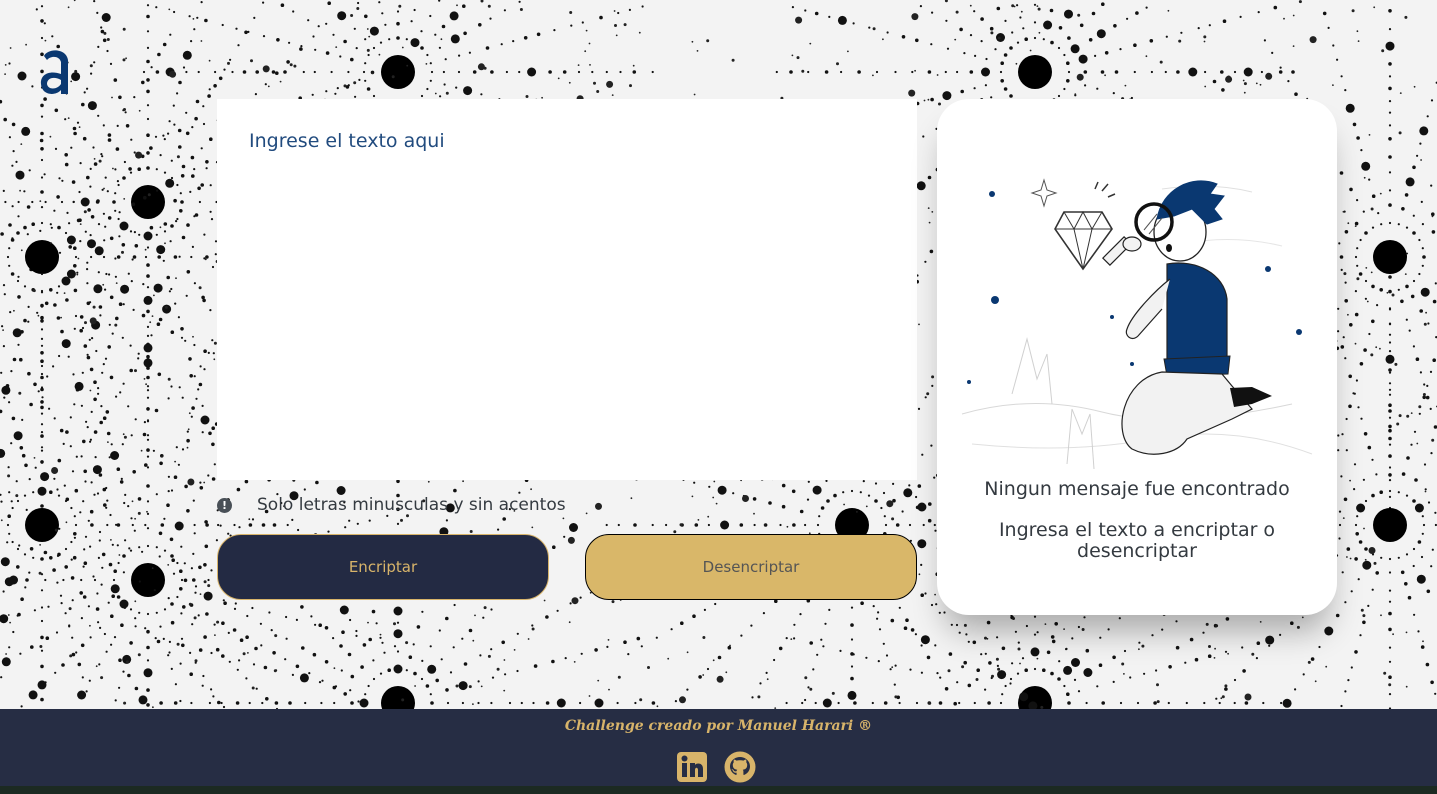  I want to click on encrypt-button: Encriptar, so click(383, 567).